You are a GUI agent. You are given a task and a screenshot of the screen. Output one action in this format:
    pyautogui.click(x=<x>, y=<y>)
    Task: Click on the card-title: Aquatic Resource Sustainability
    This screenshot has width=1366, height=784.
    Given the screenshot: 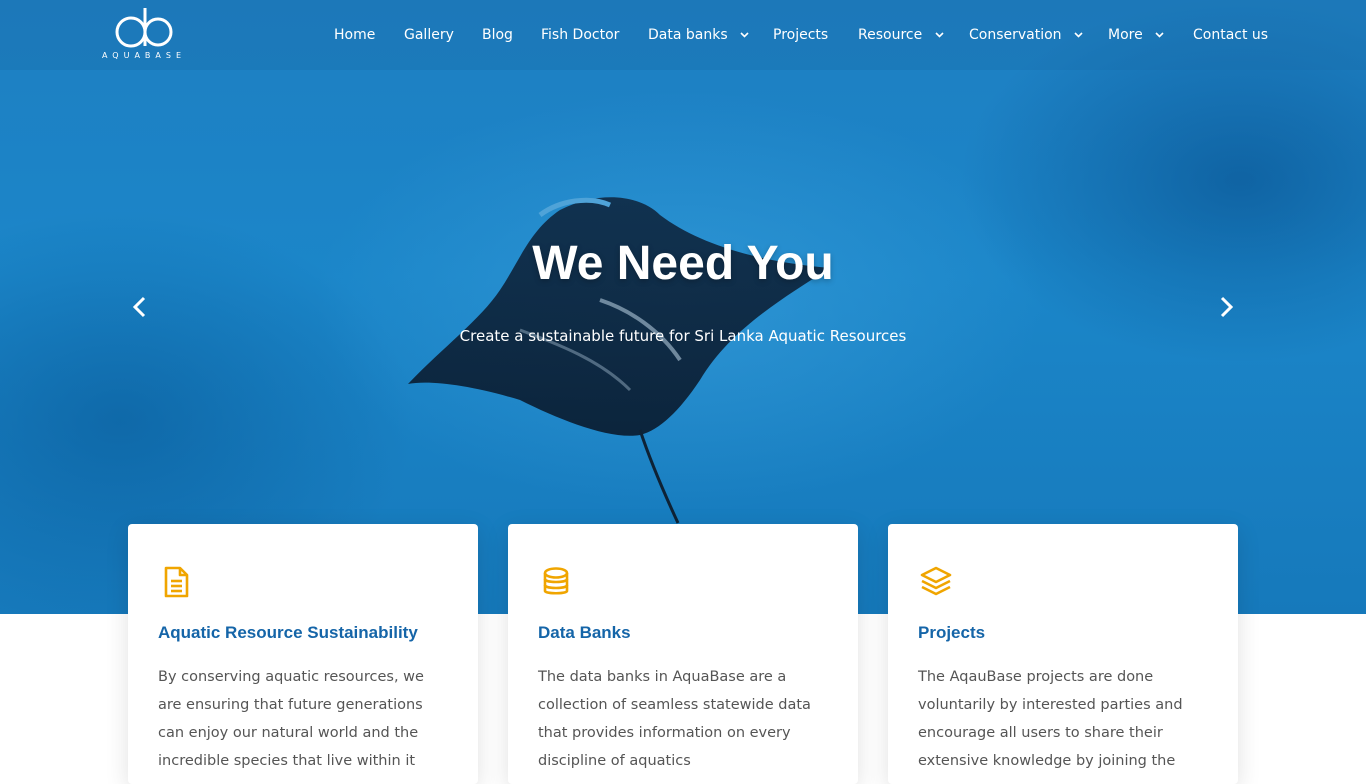 What is the action you would take?
    pyautogui.click(x=288, y=632)
    